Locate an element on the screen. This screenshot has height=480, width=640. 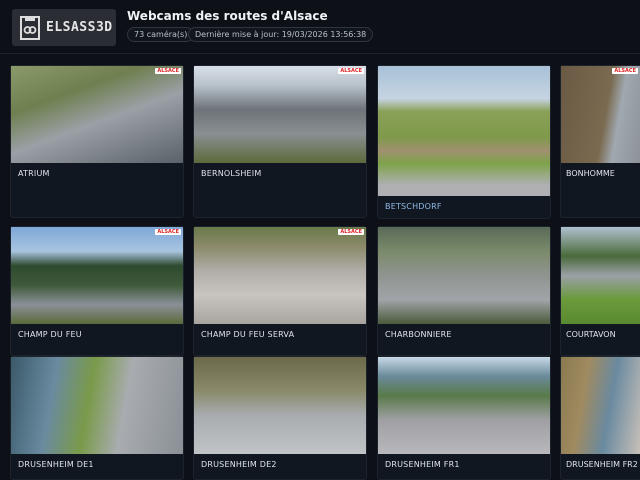
logo: ELSASS3D is located at coordinates (64, 27).